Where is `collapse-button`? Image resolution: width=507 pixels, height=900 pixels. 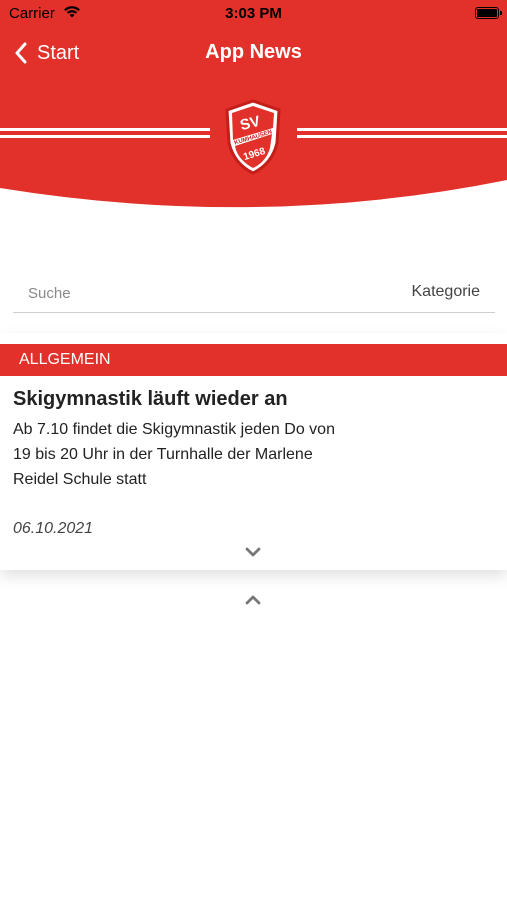
collapse-button is located at coordinates (253, 602).